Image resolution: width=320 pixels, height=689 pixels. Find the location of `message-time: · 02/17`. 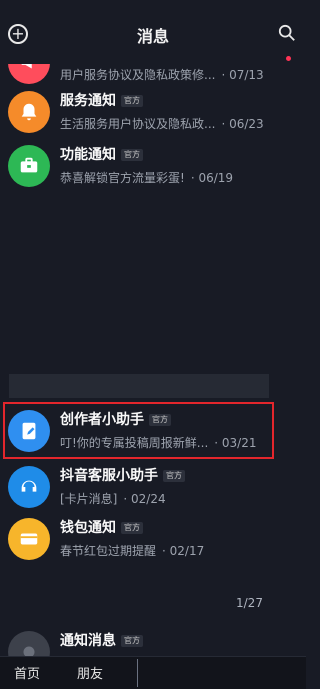

message-time: · 02/17 is located at coordinates (183, 551).